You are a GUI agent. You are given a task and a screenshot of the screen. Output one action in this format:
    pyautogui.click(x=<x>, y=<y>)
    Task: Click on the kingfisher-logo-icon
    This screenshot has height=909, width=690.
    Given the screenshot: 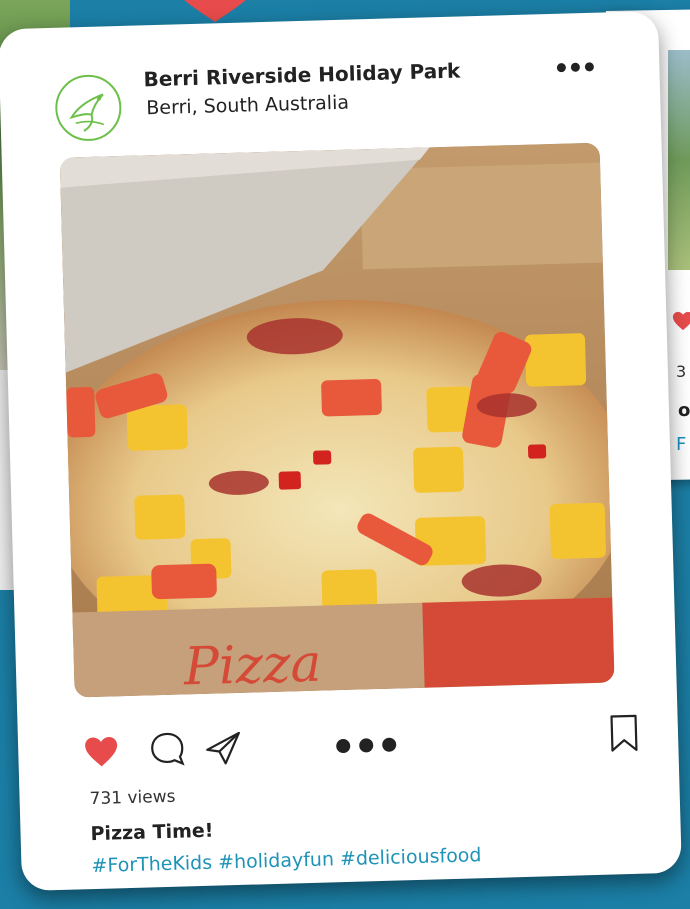 What is the action you would take?
    pyautogui.click(x=87, y=112)
    